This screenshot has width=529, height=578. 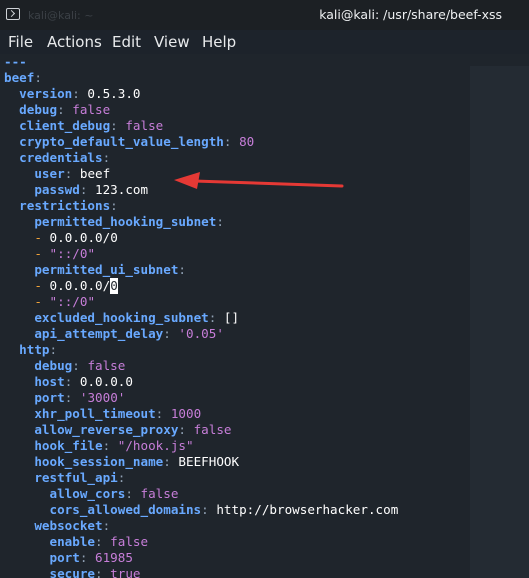 What do you see at coordinates (106, 429) in the screenshot?
I see `yaml-key: allow_reverse_proxy` at bounding box center [106, 429].